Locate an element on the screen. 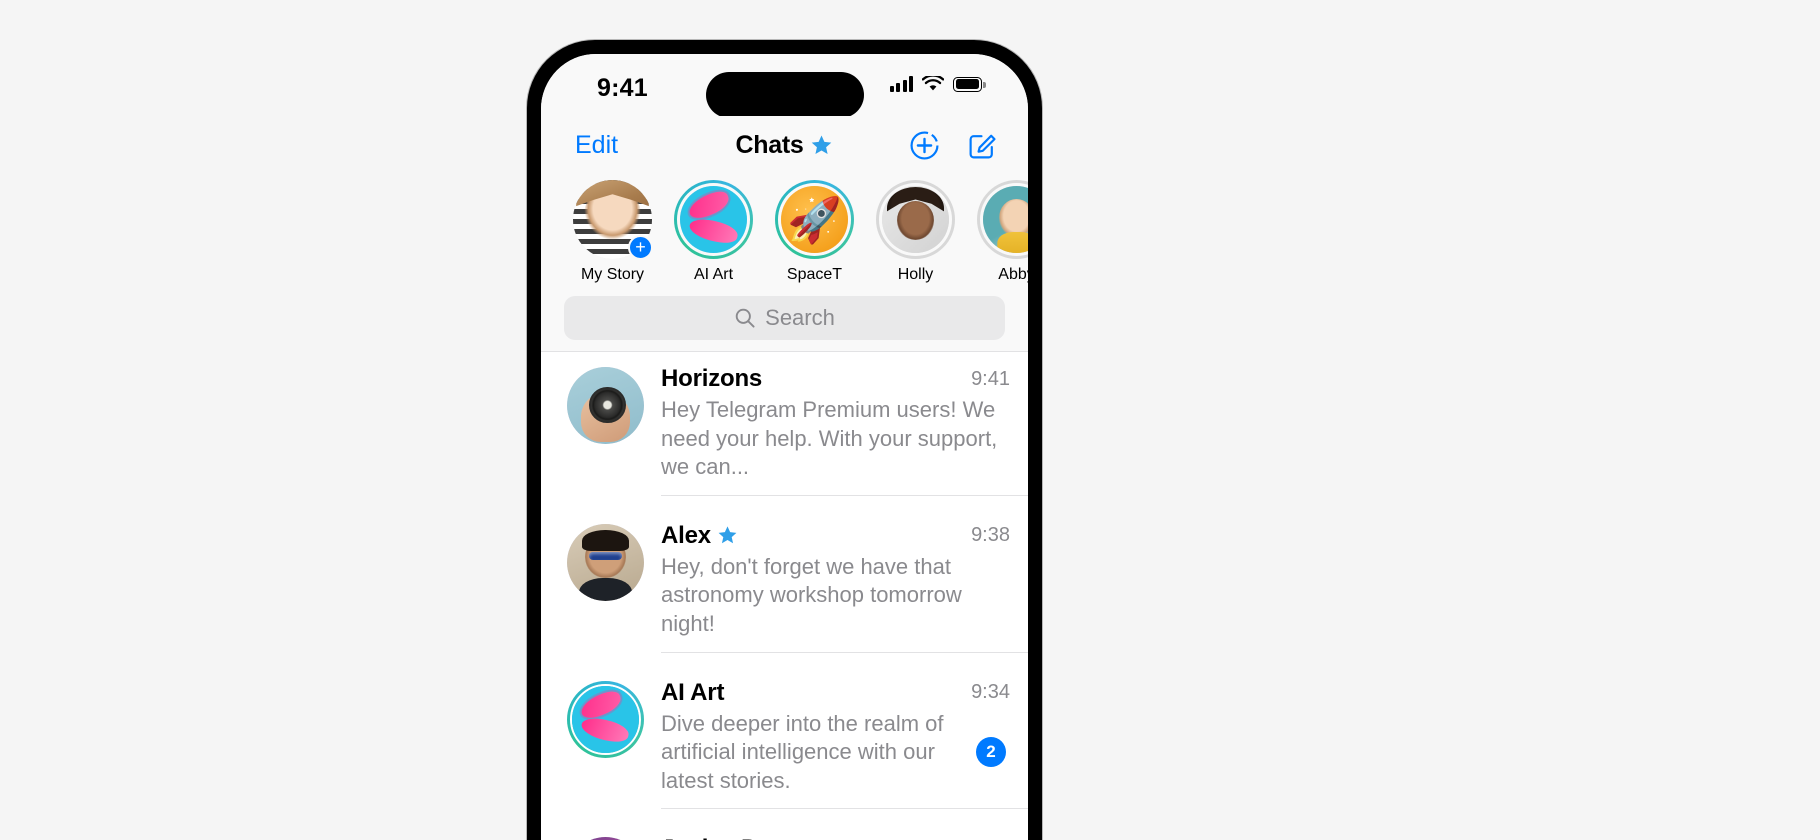 This screenshot has width=1820, height=840. story-label: AI Art is located at coordinates (713, 274).